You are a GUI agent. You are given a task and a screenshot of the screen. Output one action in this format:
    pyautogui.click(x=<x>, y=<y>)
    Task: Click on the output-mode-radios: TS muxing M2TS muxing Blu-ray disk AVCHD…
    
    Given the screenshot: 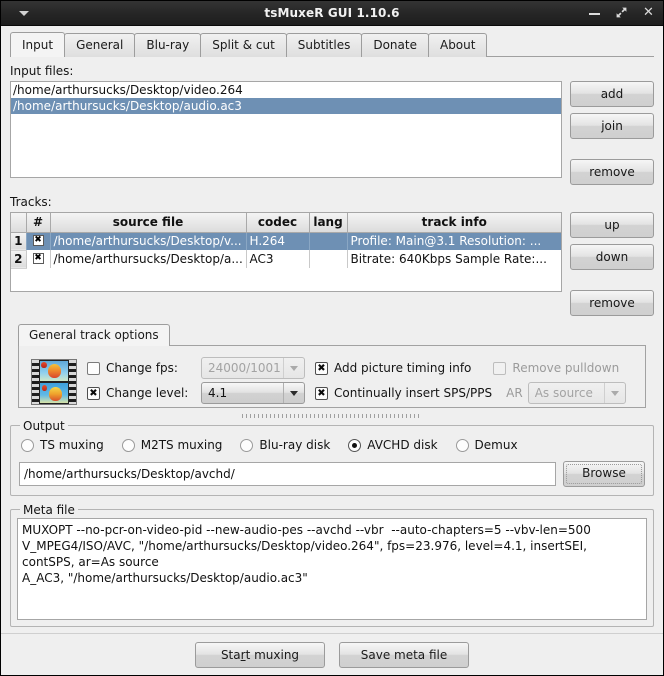 What is the action you would take?
    pyautogui.click(x=333, y=445)
    